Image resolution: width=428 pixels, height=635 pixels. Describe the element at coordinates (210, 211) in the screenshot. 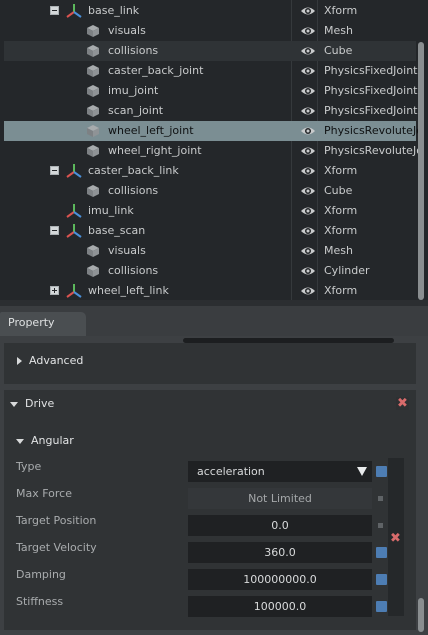

I see `tree-row: imu_link Xform` at that location.